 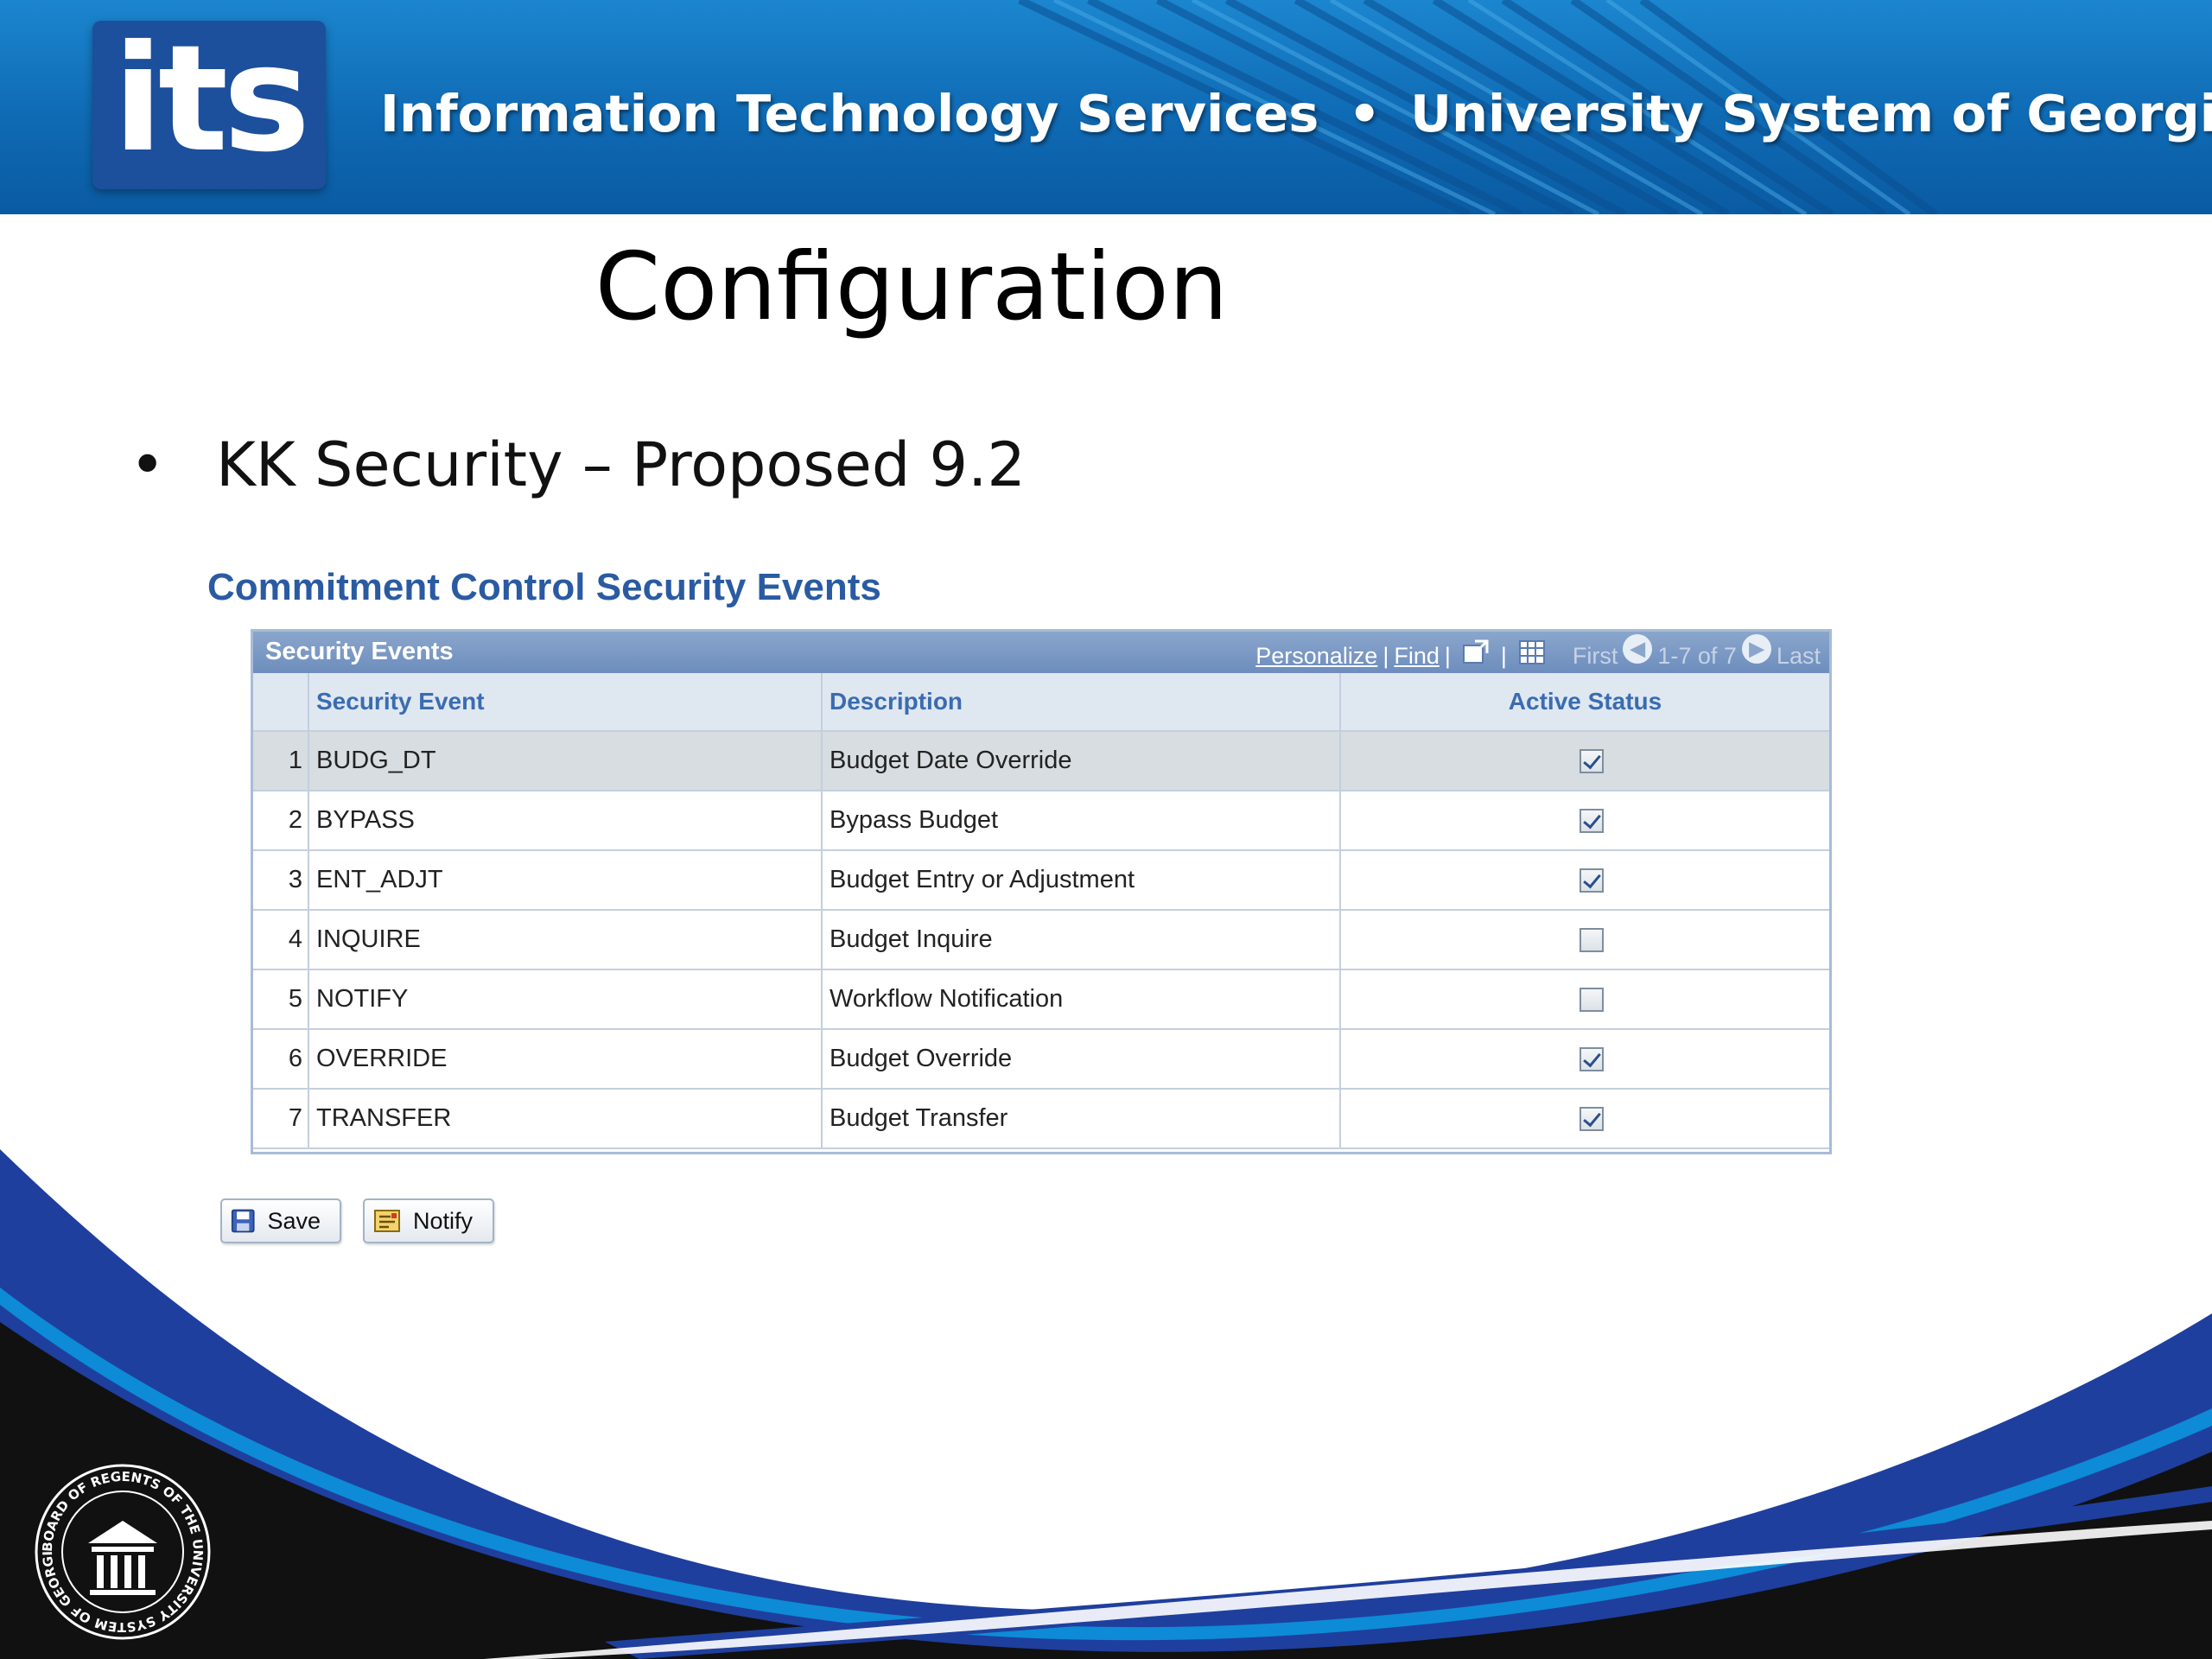 What do you see at coordinates (621, 464) in the screenshot?
I see `bullet-text: KK Security – Proposed 9.2` at bounding box center [621, 464].